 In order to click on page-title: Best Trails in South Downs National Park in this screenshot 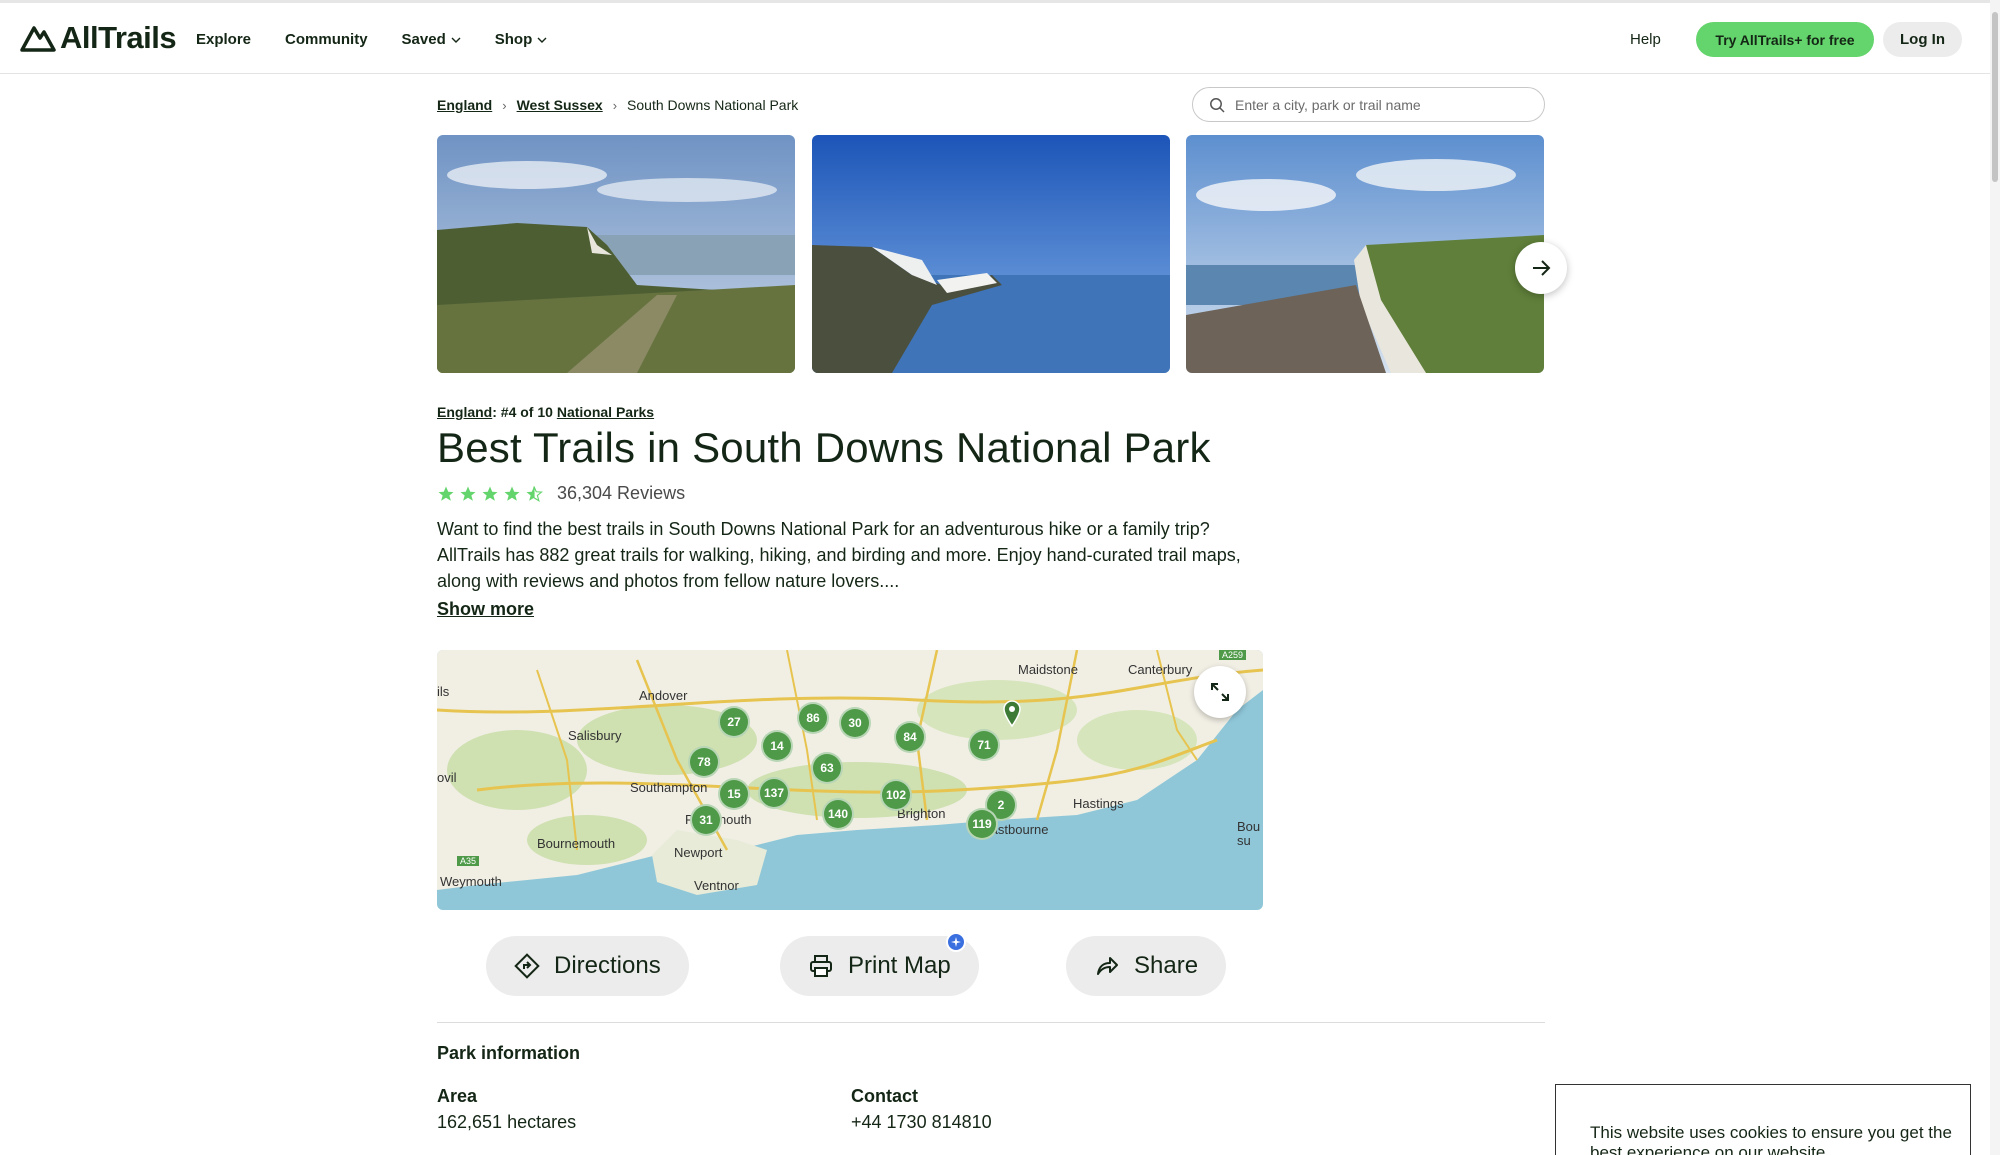, I will do `click(824, 447)`.